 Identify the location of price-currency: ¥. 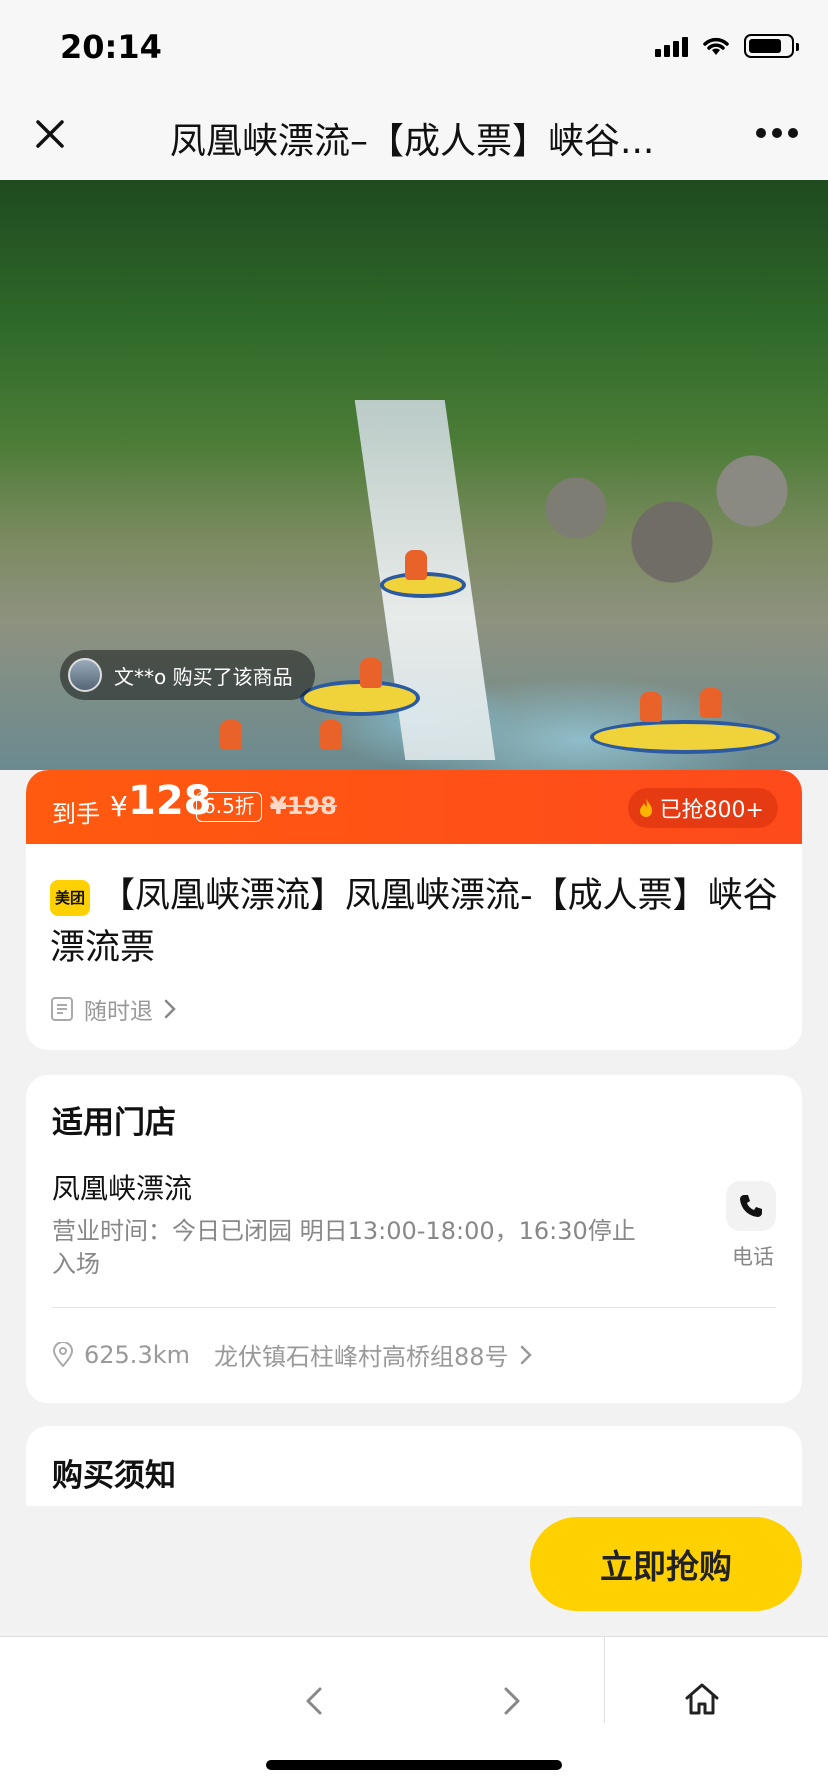
(119, 806).